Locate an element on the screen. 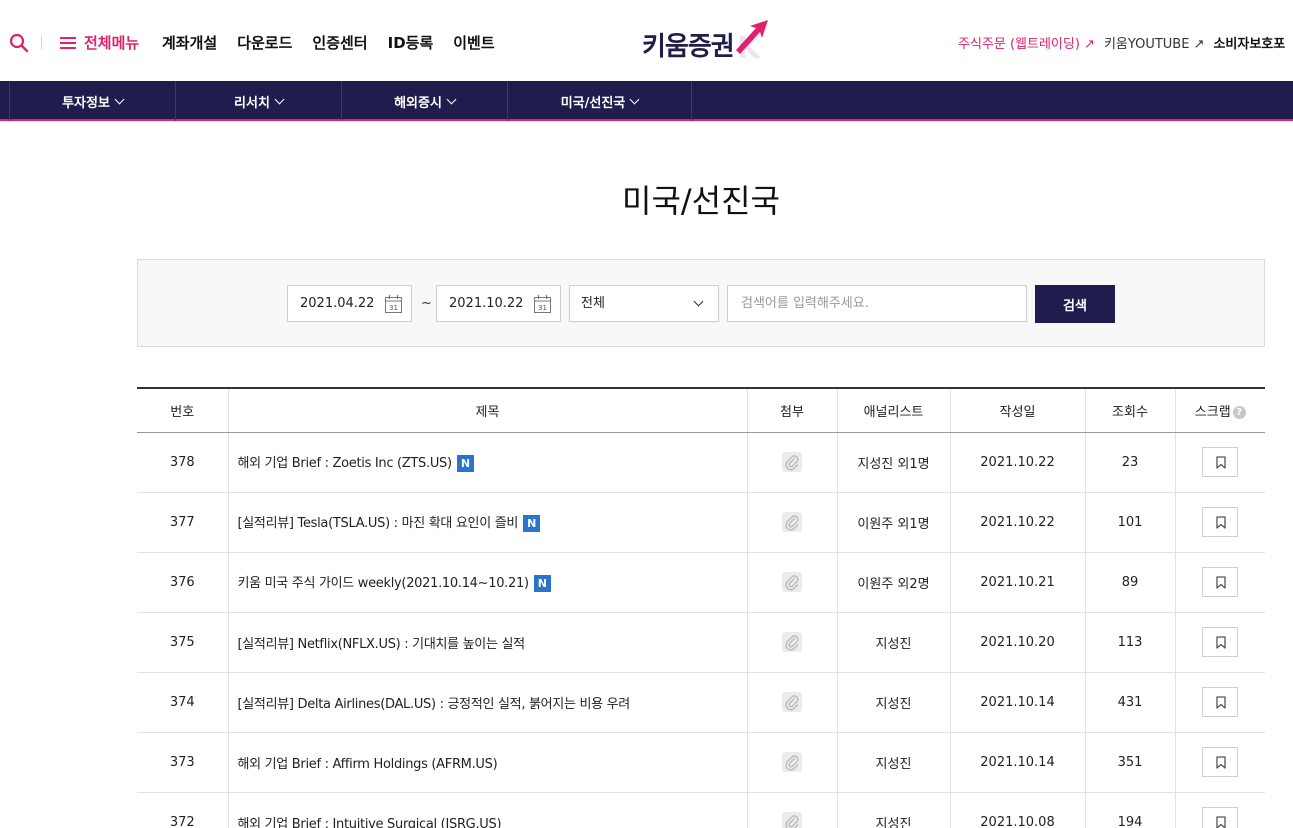  row-title-cell: 해외 기업 Brief : Zoetis Inc (ZTS.US) N is located at coordinates (487, 462).